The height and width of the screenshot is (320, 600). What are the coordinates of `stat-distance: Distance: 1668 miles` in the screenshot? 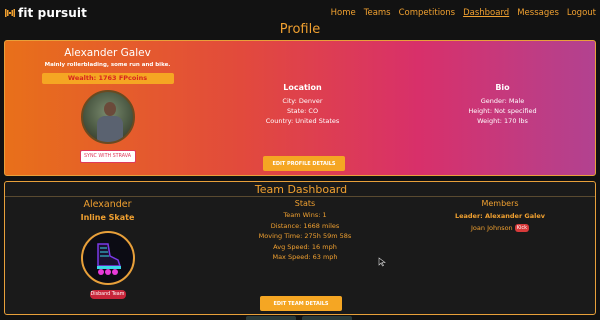 It's located at (305, 225).